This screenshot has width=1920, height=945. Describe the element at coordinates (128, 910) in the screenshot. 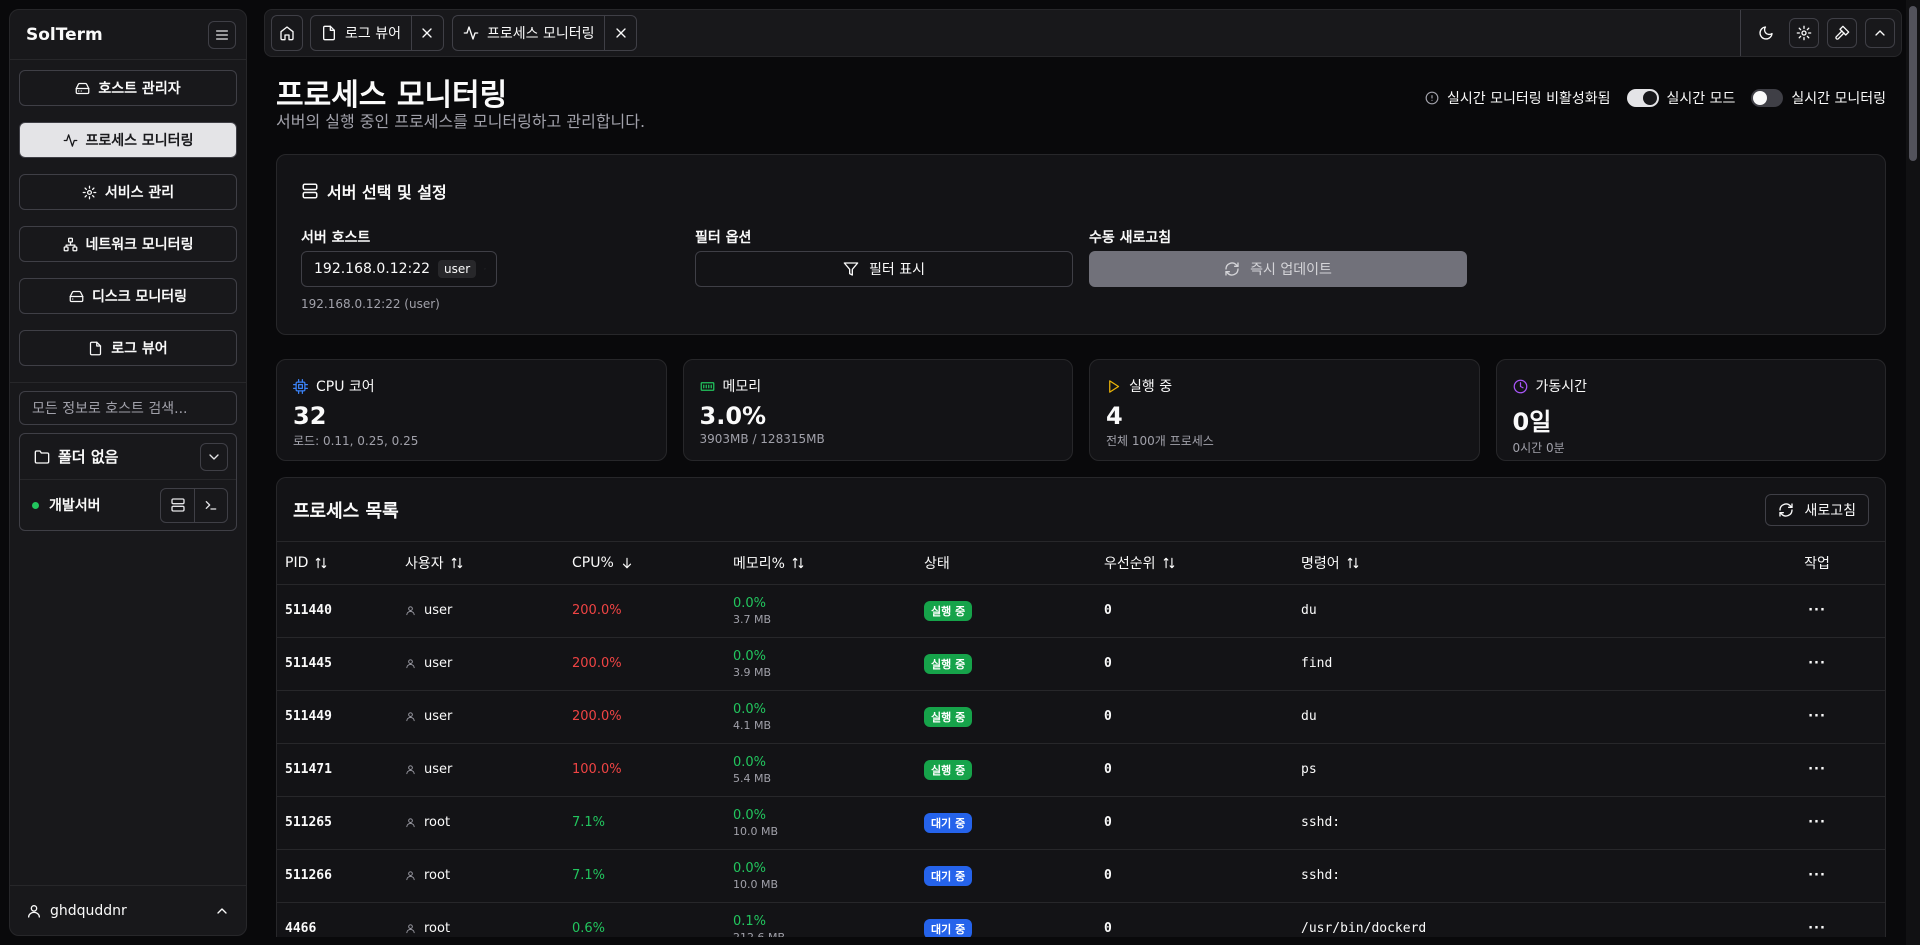

I see `user-menu: ghdquddnr` at that location.